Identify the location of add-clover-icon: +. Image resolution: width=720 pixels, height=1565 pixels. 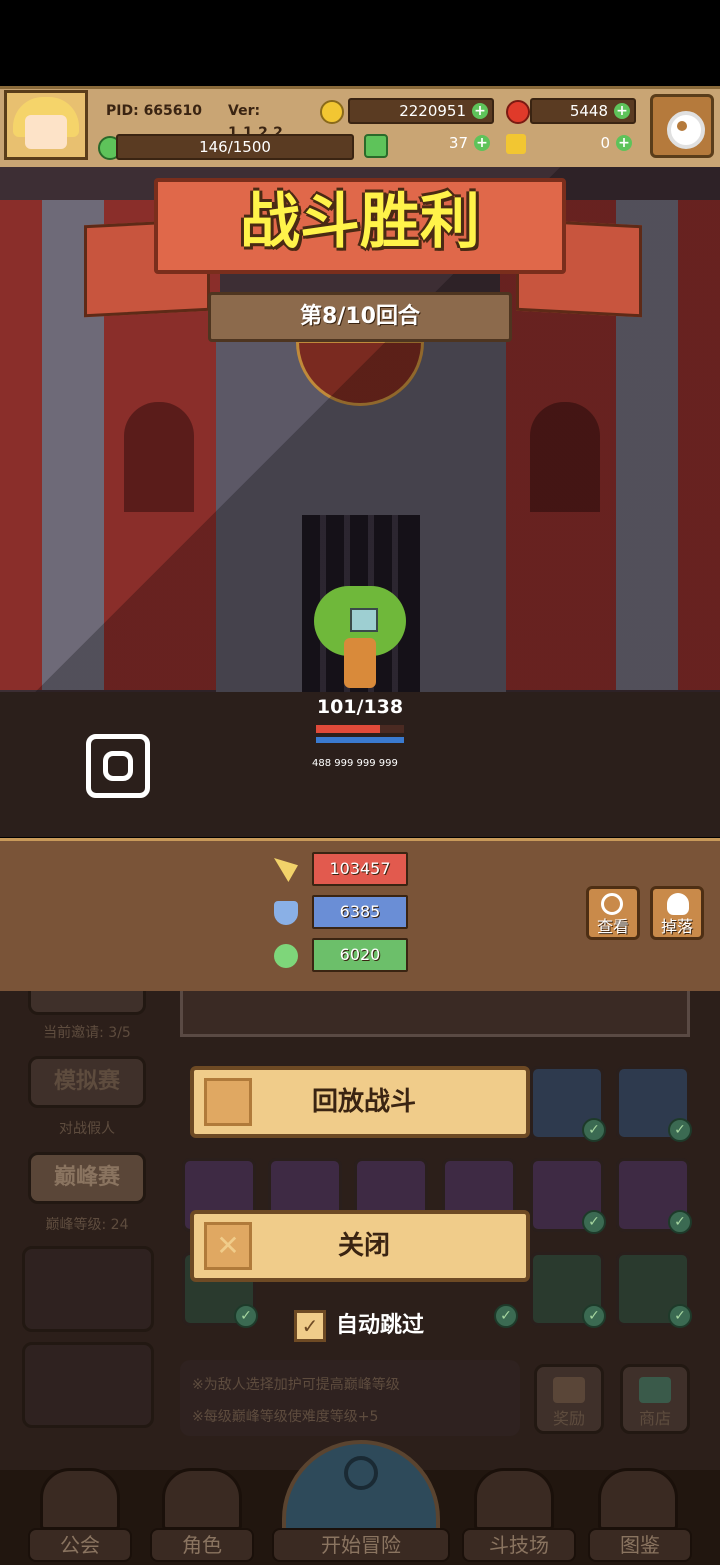
(482, 143).